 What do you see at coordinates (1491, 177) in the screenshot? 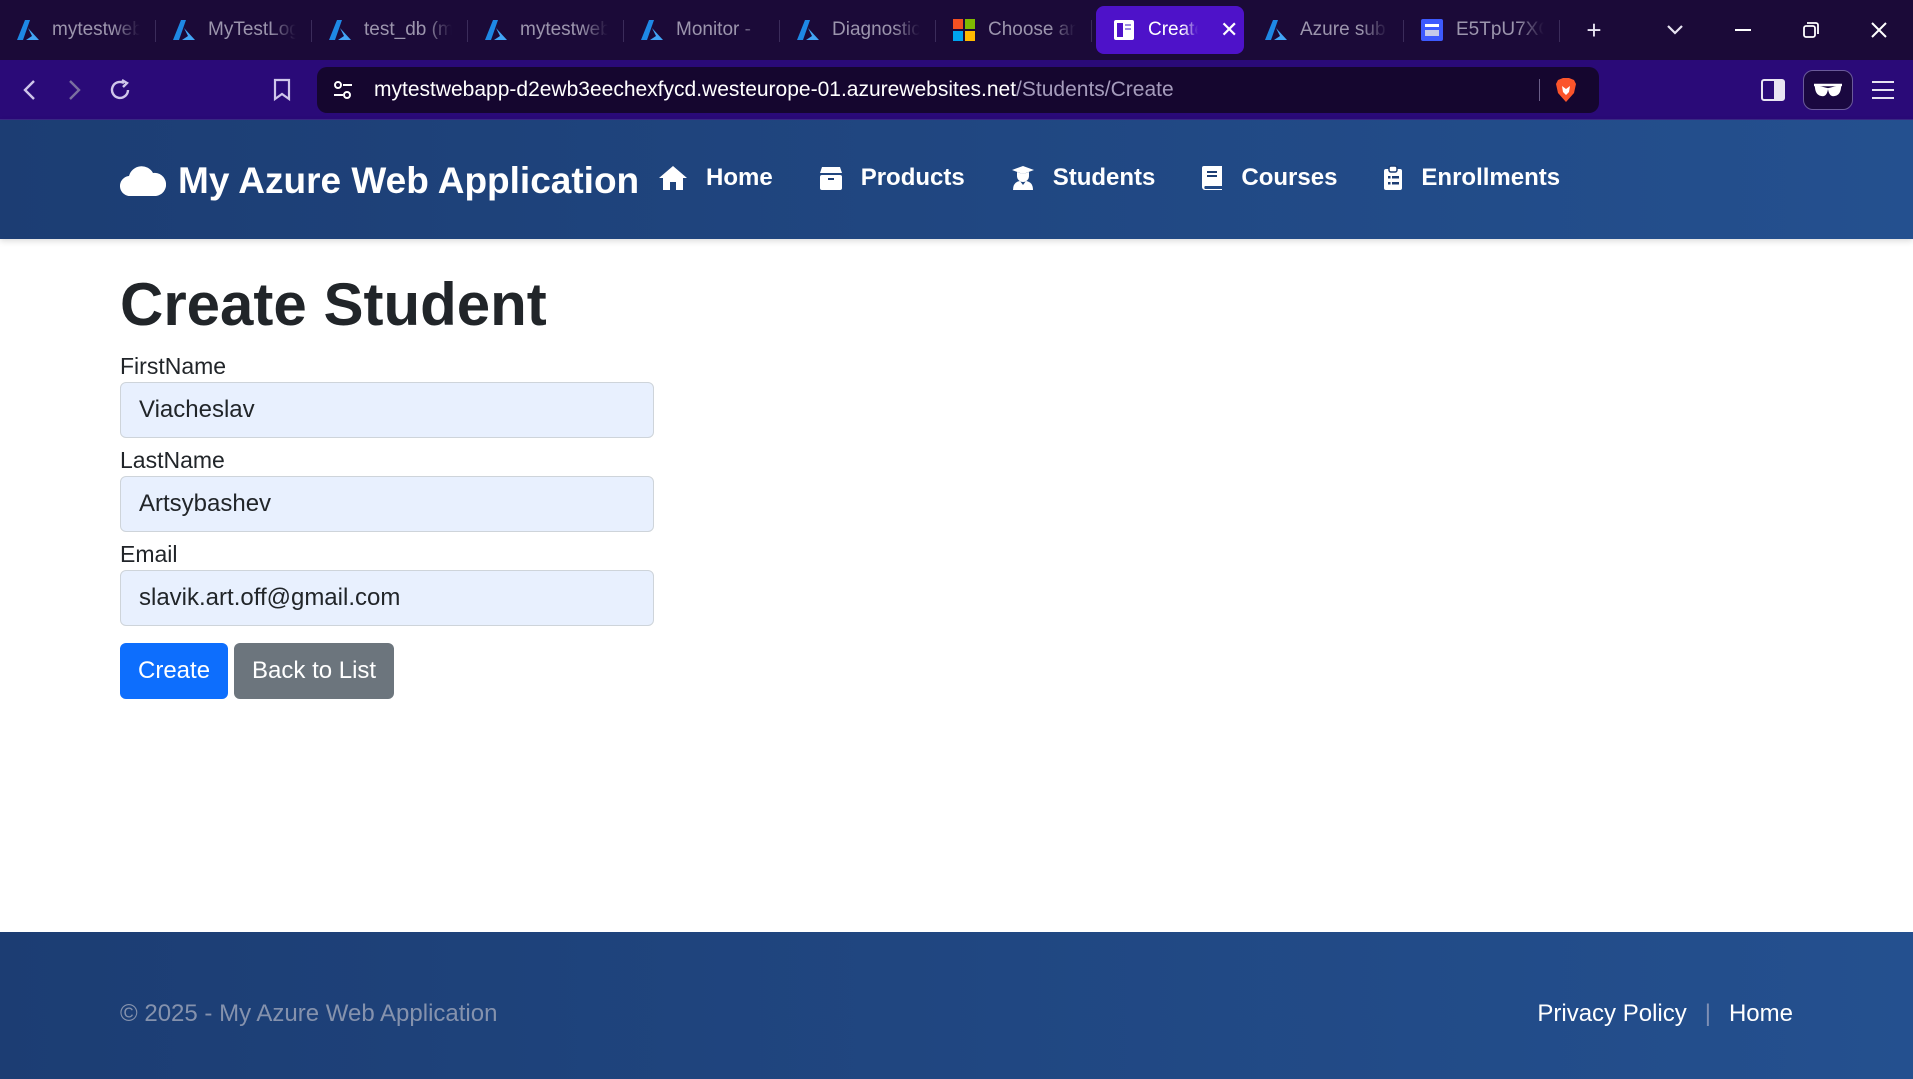
I see `nav-enrollments-label: Enrollments` at bounding box center [1491, 177].